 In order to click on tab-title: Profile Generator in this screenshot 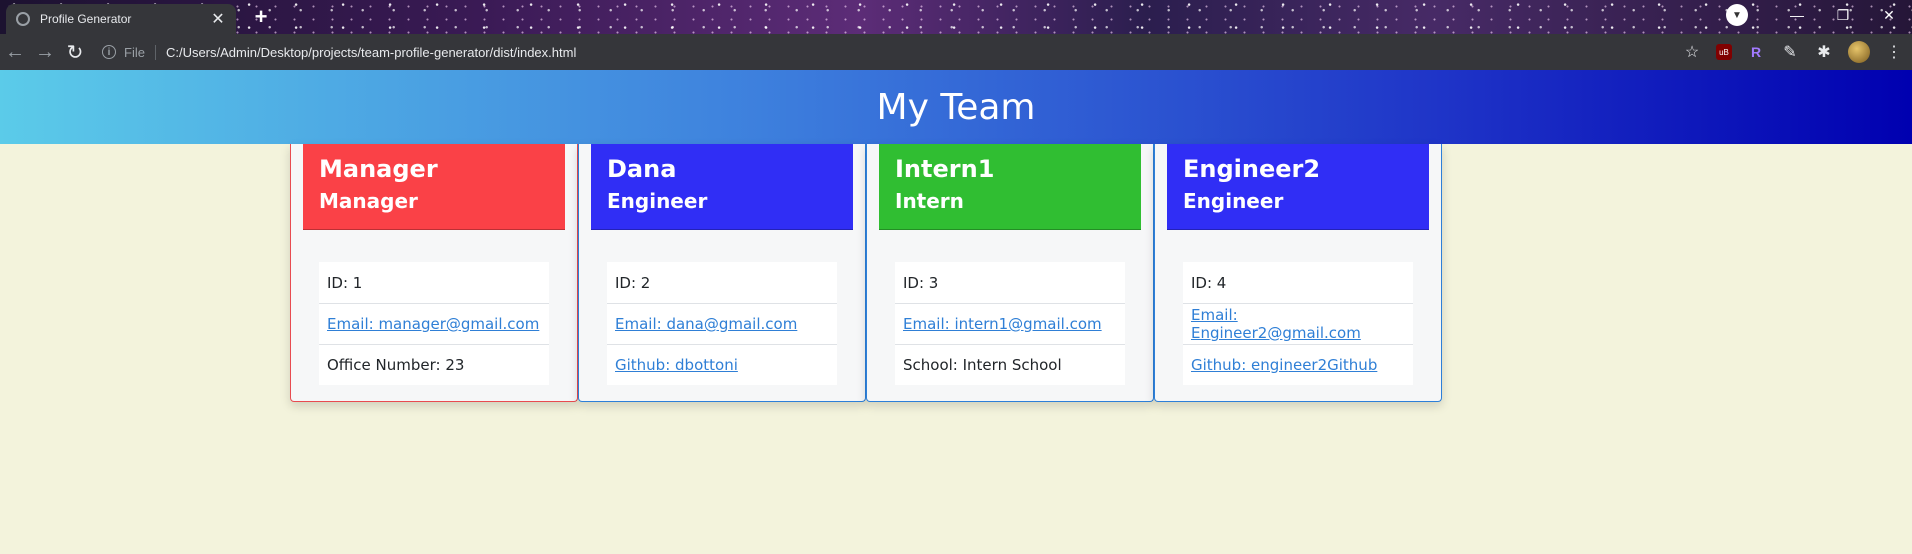, I will do `click(86, 19)`.